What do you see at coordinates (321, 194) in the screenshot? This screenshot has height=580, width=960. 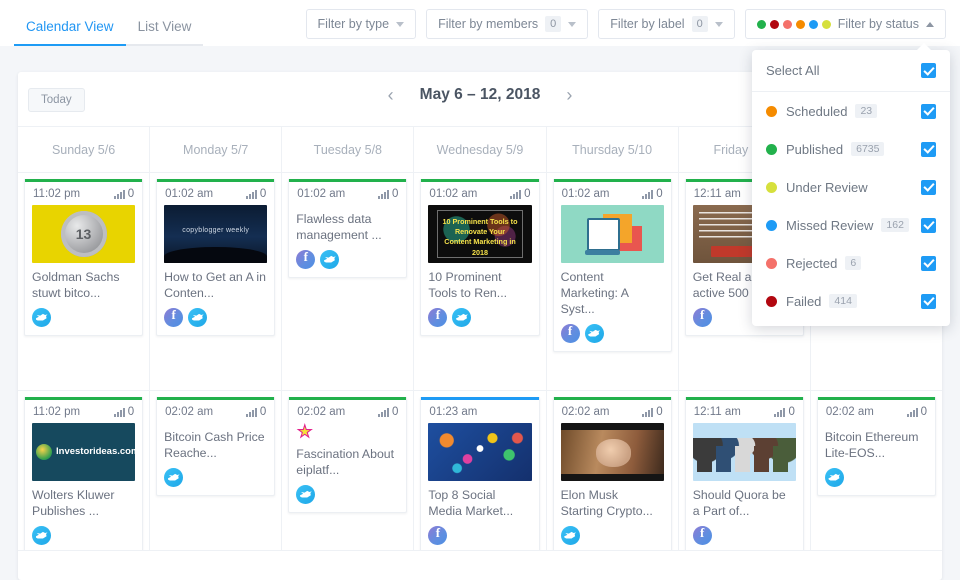 I see `post-time: 01:02 am` at bounding box center [321, 194].